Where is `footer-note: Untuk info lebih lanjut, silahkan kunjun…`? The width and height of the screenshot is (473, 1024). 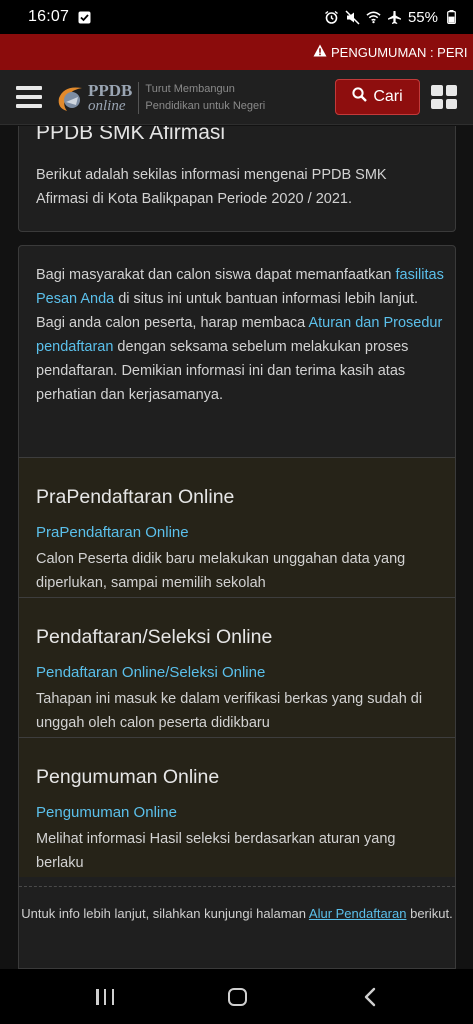
footer-note: Untuk info lebih lanjut, silahkan kunjun… is located at coordinates (237, 906).